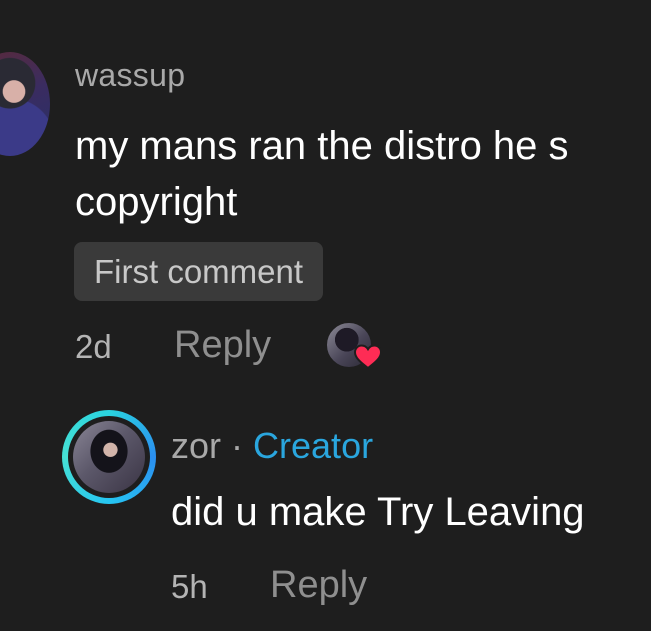 Image resolution: width=651 pixels, height=631 pixels. Describe the element at coordinates (368, 357) in the screenshot. I see `heart-icon` at that location.